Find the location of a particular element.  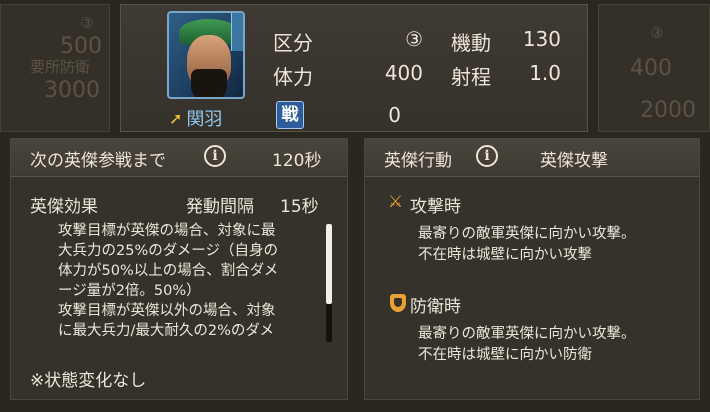

effect-line: 攻撃目標が英傑以外の場合、対象 is located at coordinates (167, 311).